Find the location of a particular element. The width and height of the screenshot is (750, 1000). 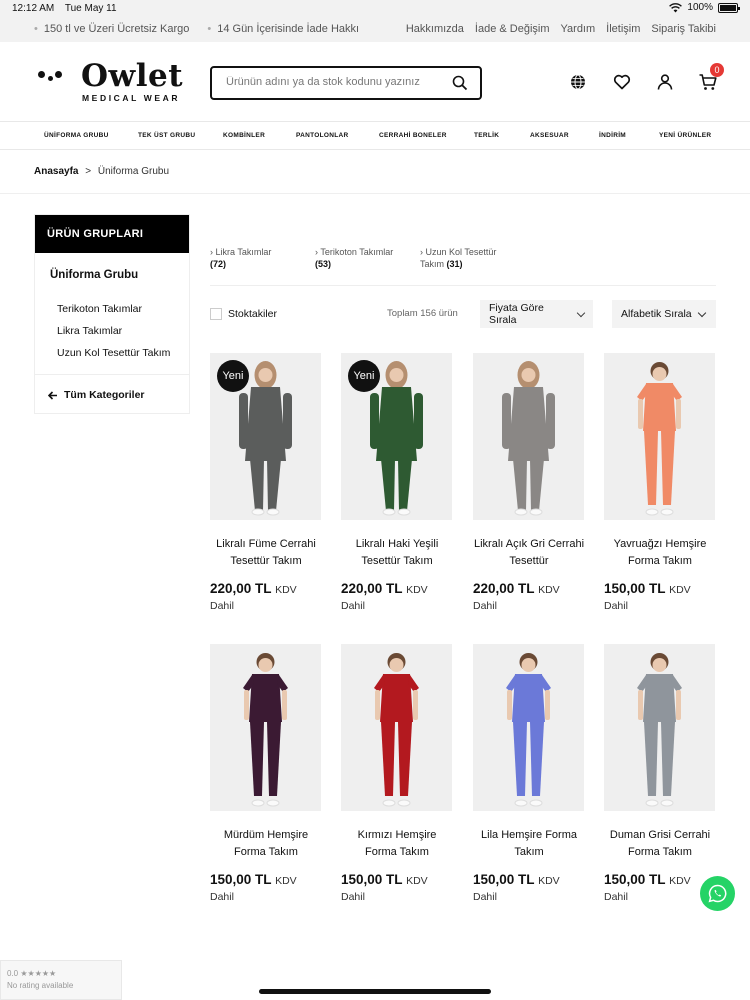

sort-by-price-dropdown: Fiyata Göre Sırala is located at coordinates (536, 314).